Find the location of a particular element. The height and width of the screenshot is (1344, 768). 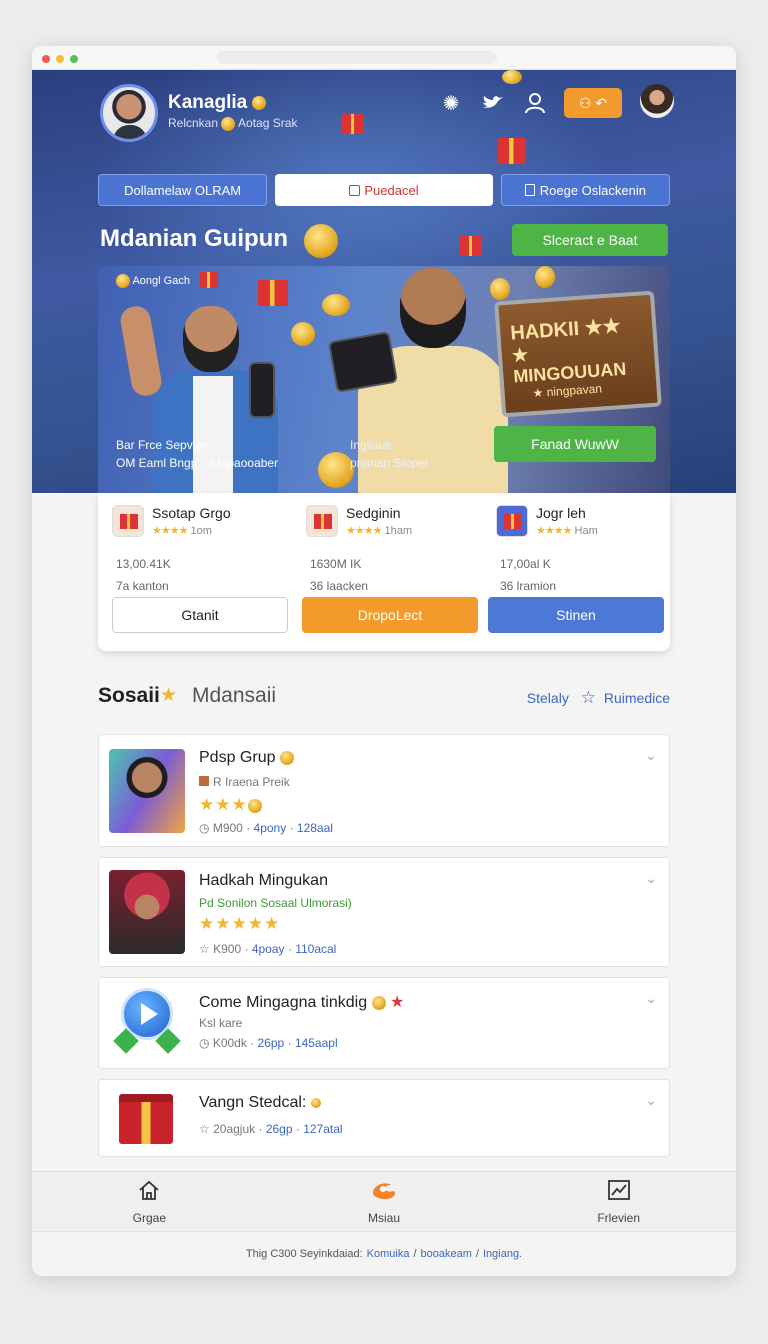

drop-button: DropoLect is located at coordinates (390, 615).